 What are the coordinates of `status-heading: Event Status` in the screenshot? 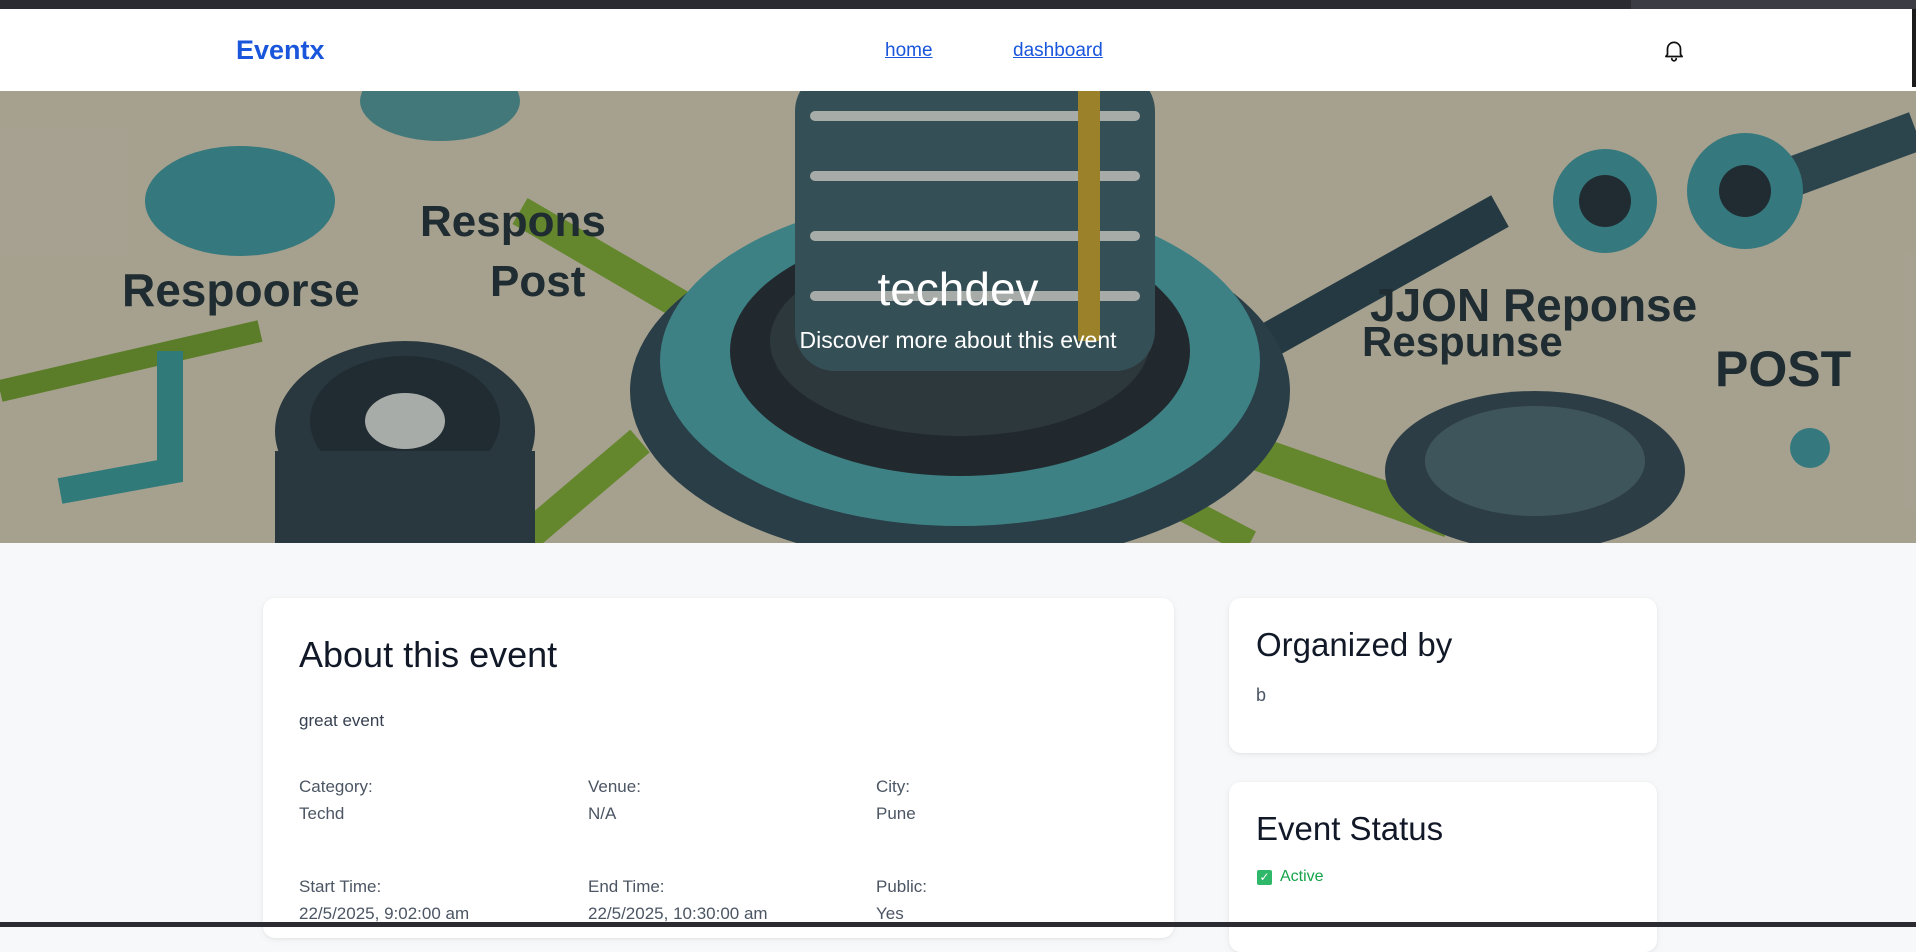 It's located at (1350, 828).